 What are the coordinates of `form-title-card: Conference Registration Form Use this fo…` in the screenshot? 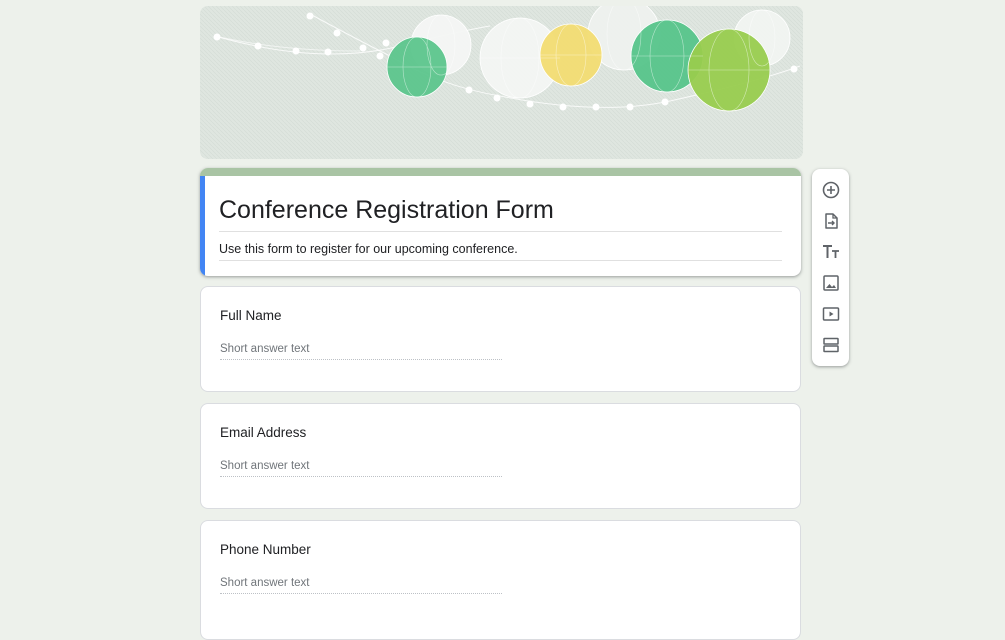 It's located at (500, 222).